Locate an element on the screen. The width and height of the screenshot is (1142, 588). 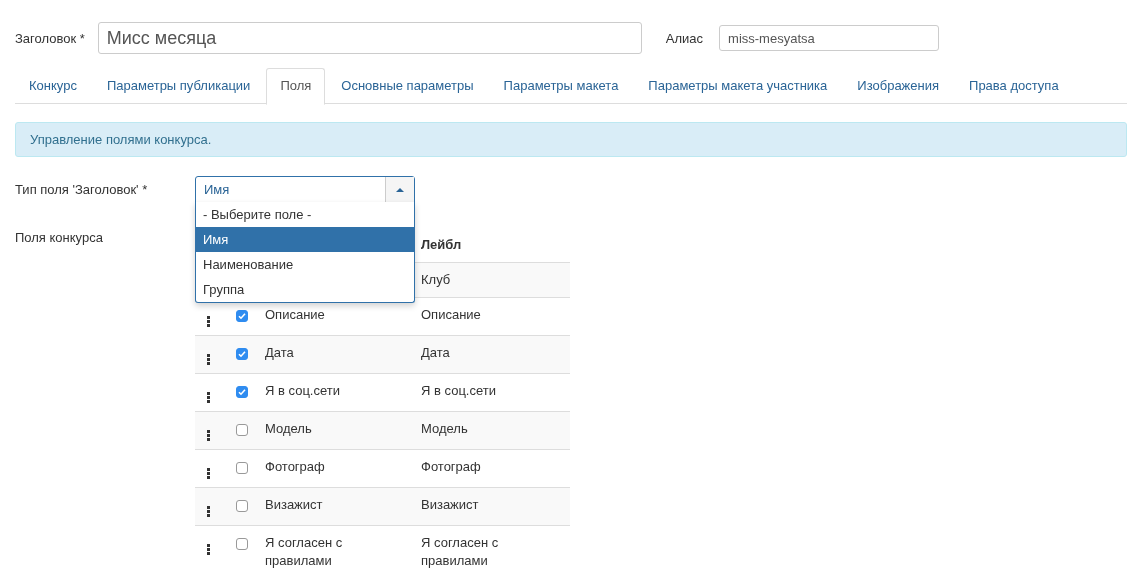
dropdown-option: Наименование is located at coordinates (305, 264).